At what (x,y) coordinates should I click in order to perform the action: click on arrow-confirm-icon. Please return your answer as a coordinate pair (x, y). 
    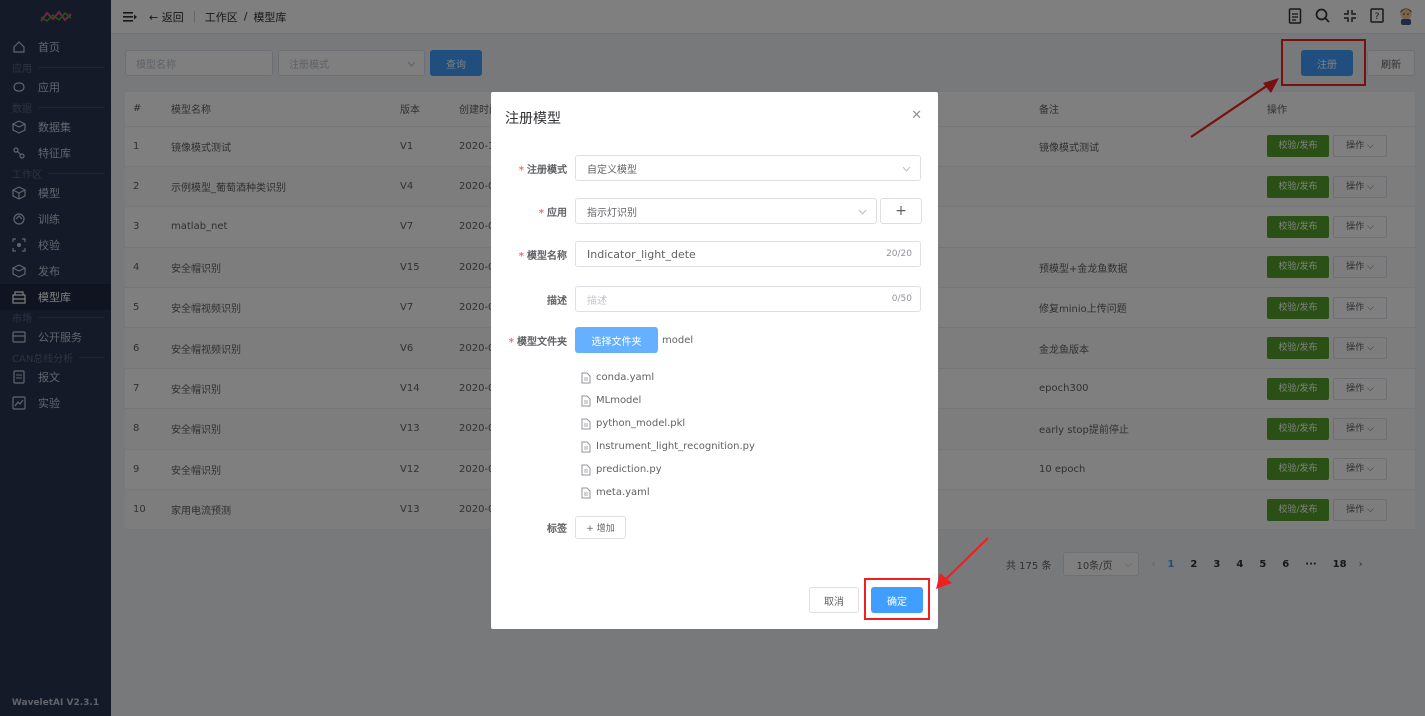
    Looking at the image, I should click on (962, 563).